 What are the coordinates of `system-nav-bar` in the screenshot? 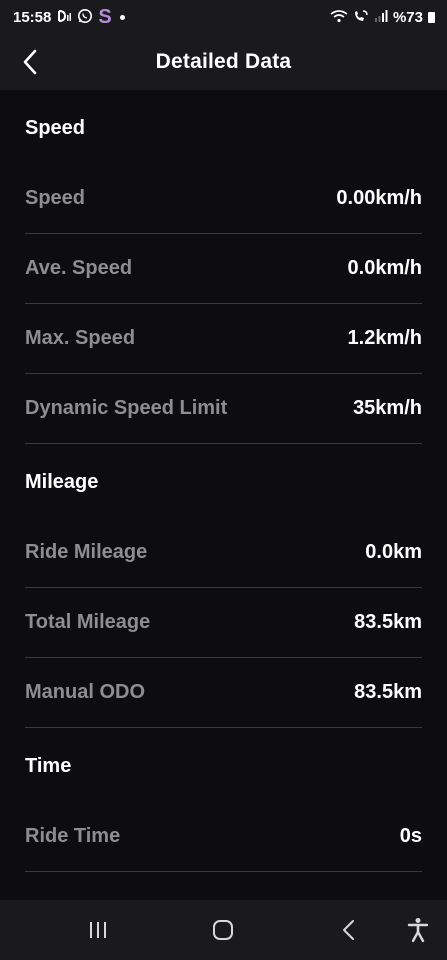 It's located at (223, 930).